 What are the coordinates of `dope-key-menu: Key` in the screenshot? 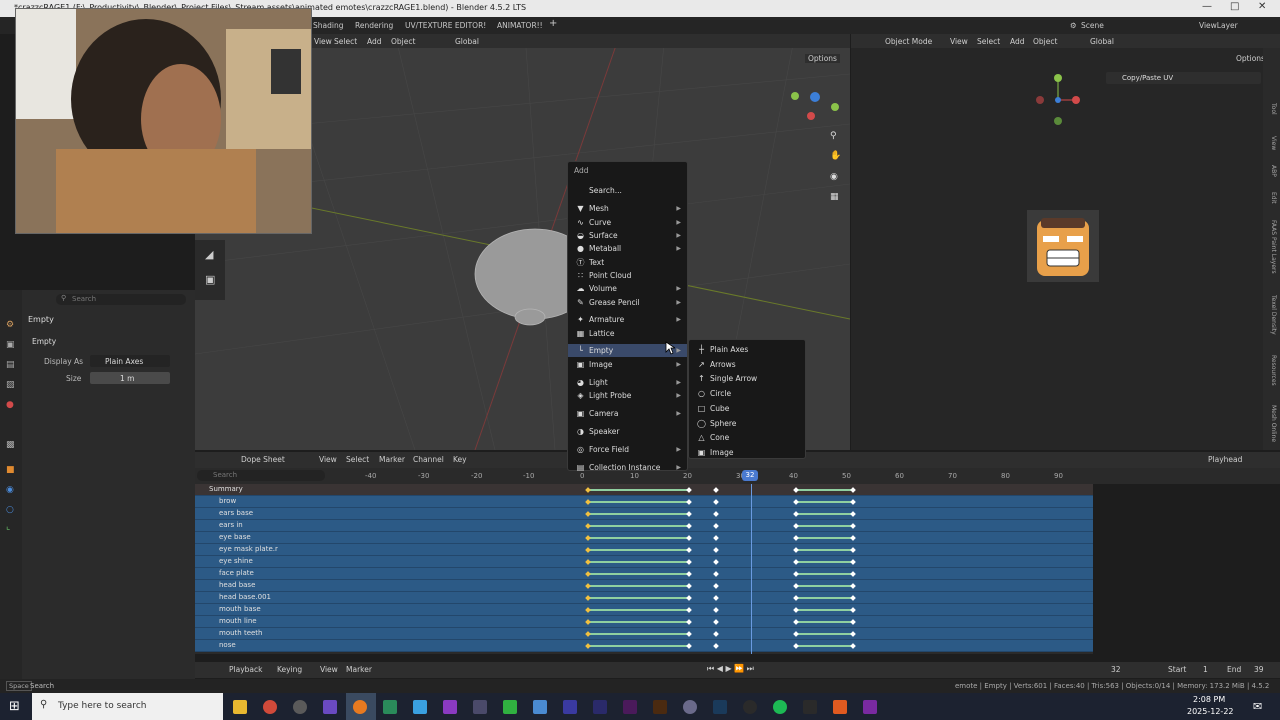 It's located at (460, 459).